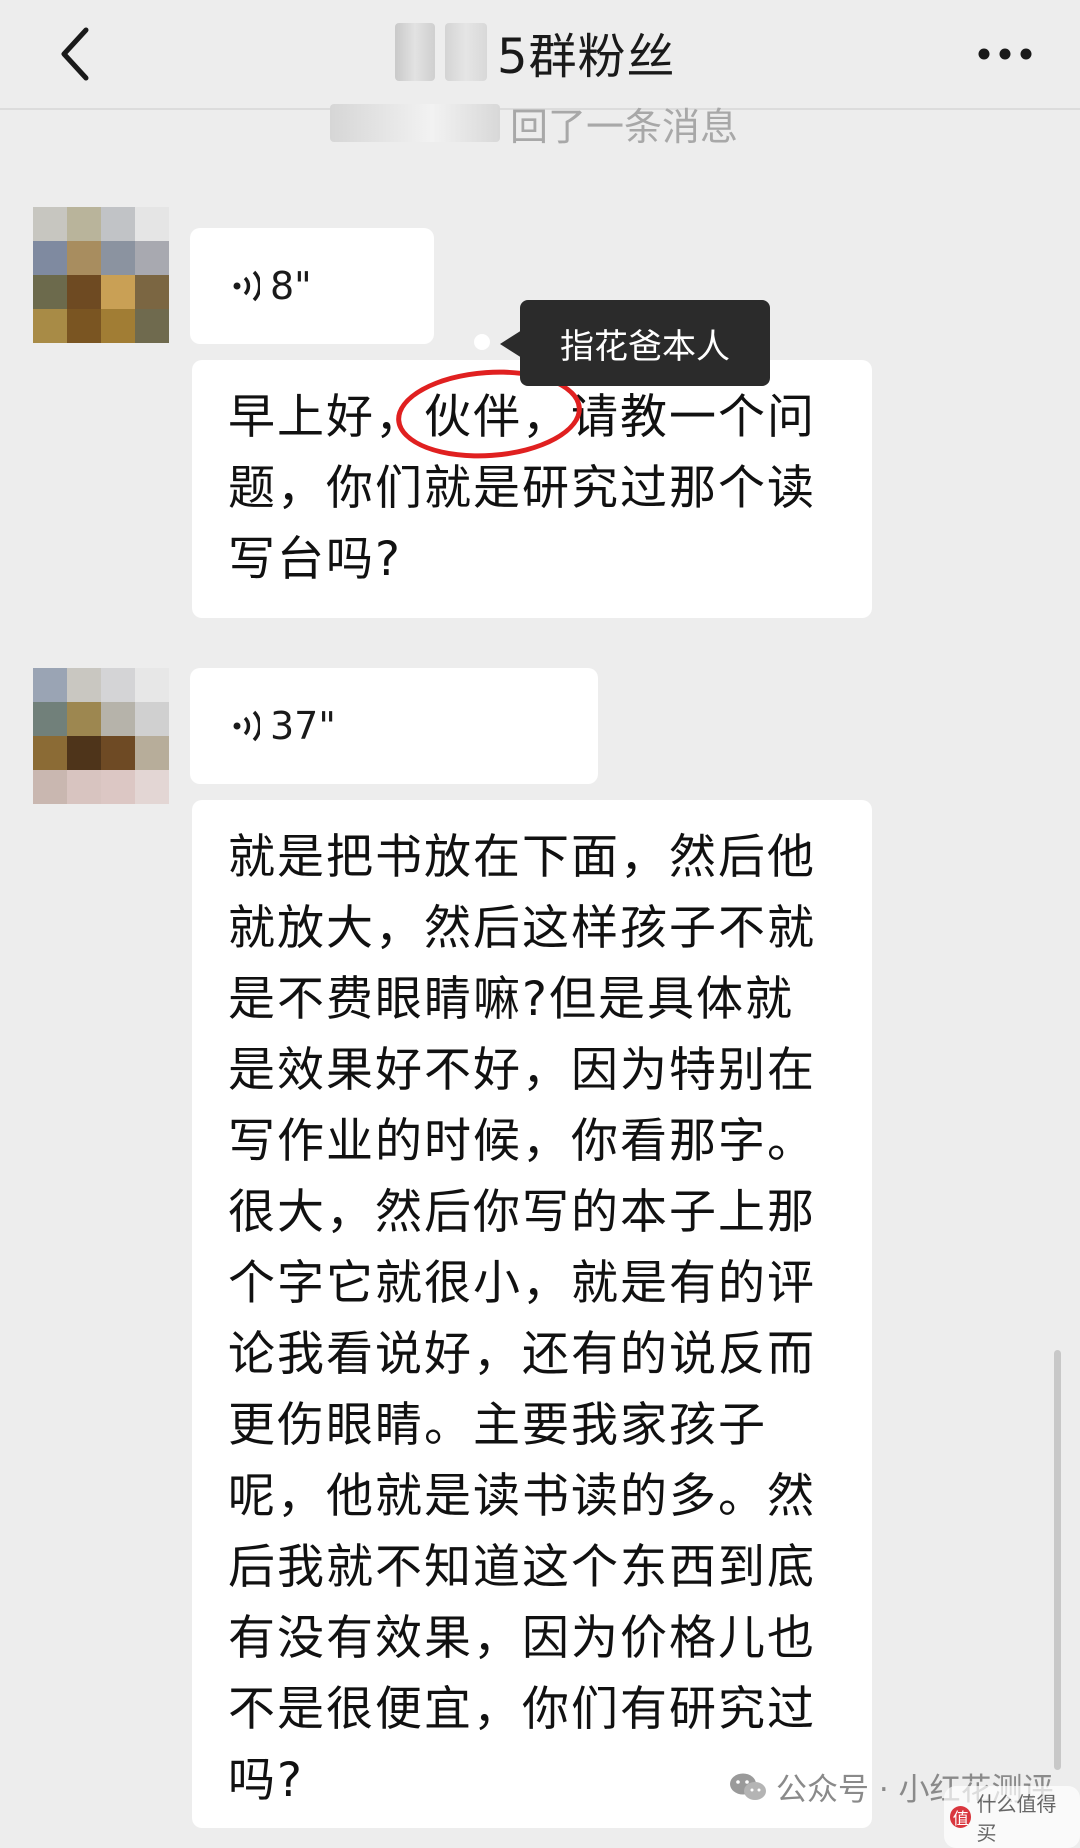  What do you see at coordinates (415, 123) in the screenshot?
I see `blurred-user-name` at bounding box center [415, 123].